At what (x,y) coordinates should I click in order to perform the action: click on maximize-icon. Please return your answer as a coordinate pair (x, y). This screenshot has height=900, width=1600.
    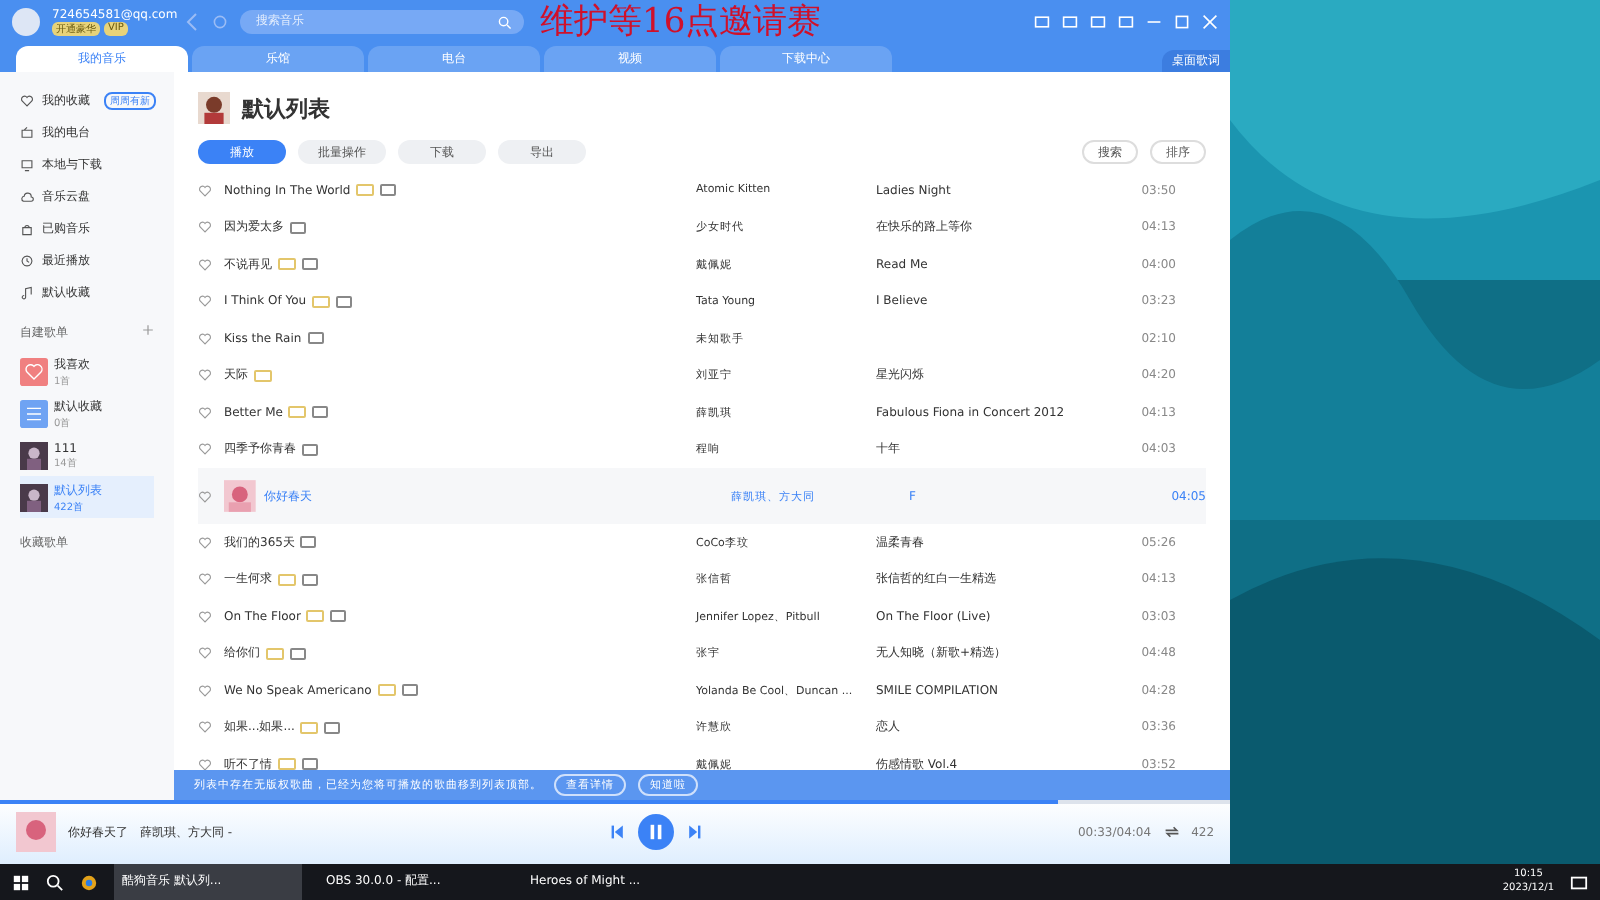
    Looking at the image, I should click on (1182, 22).